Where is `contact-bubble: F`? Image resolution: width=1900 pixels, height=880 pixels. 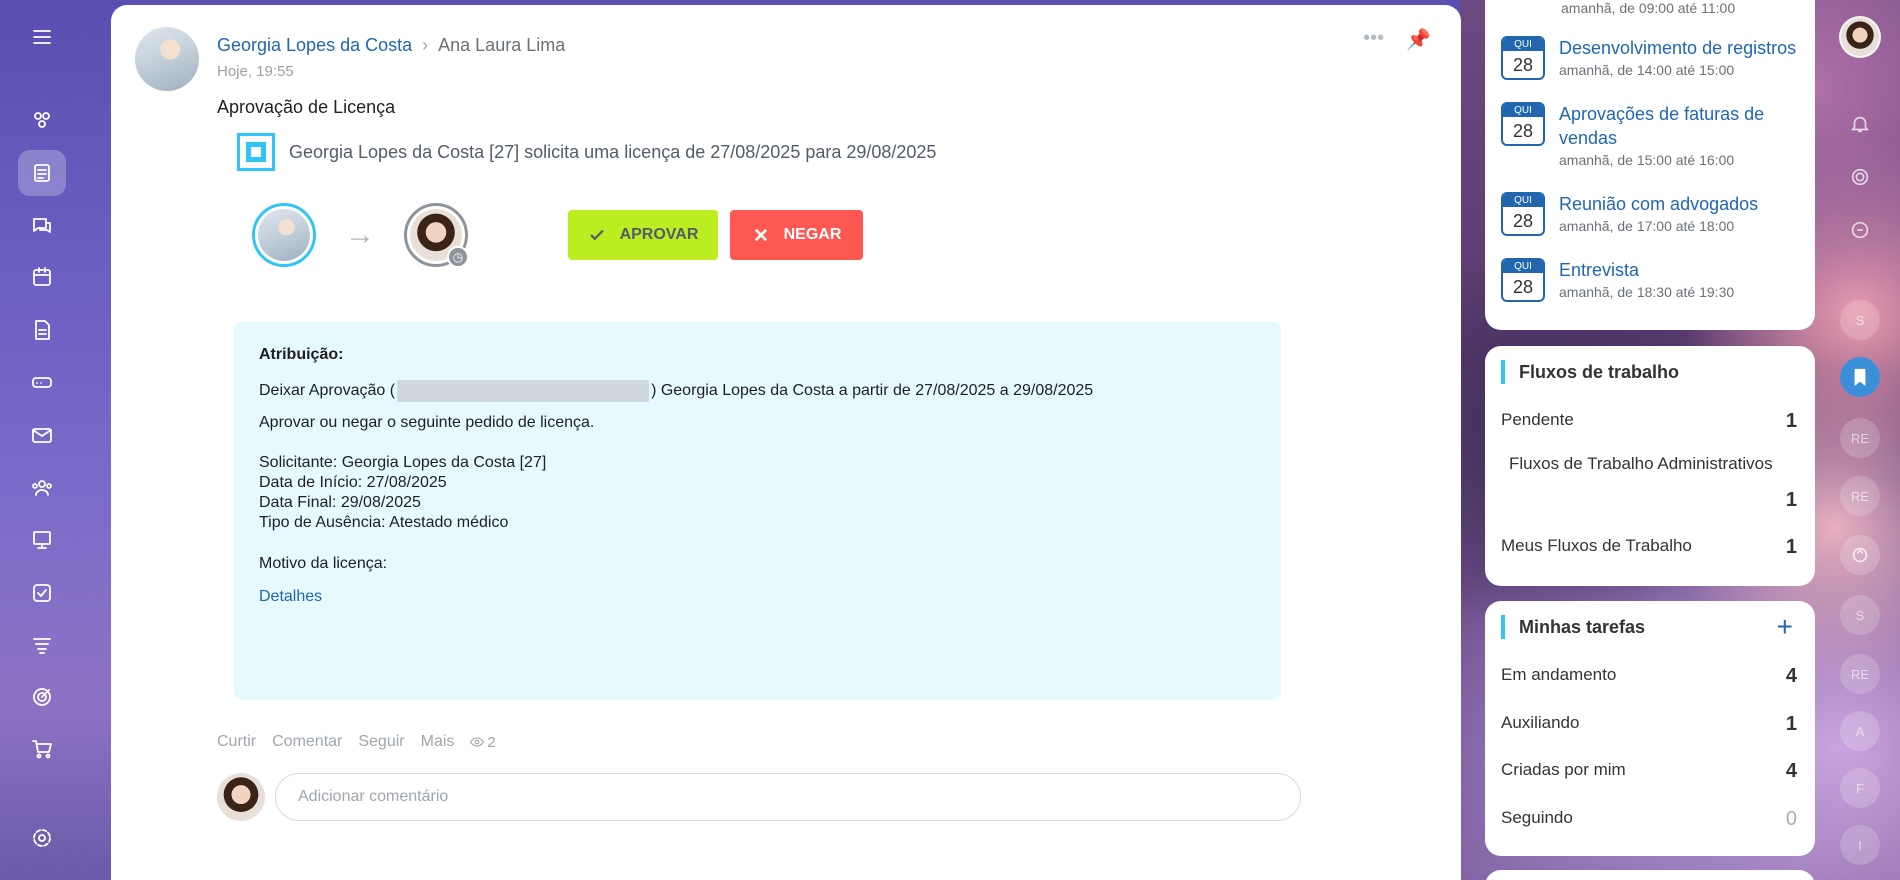
contact-bubble: F is located at coordinates (1860, 788).